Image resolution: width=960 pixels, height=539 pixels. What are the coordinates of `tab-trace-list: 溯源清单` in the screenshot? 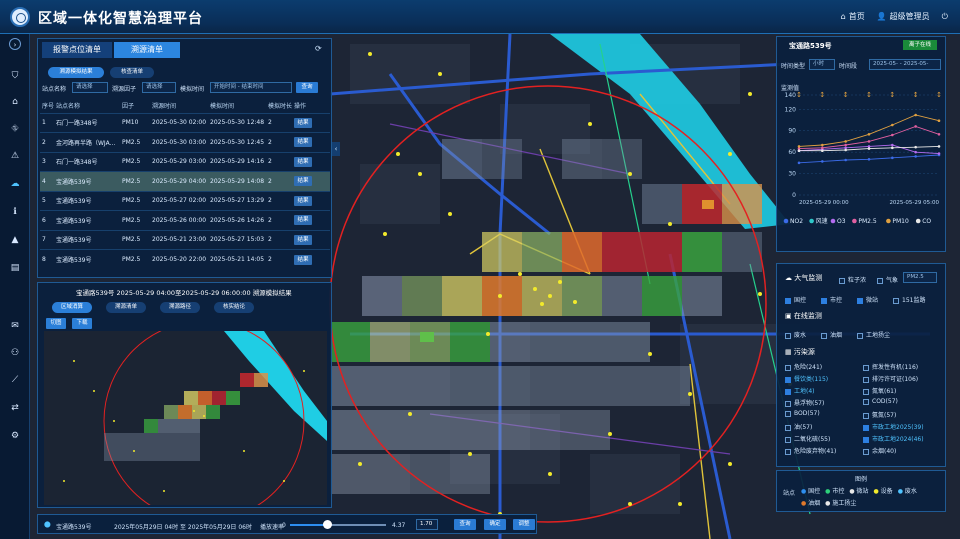 It's located at (147, 50).